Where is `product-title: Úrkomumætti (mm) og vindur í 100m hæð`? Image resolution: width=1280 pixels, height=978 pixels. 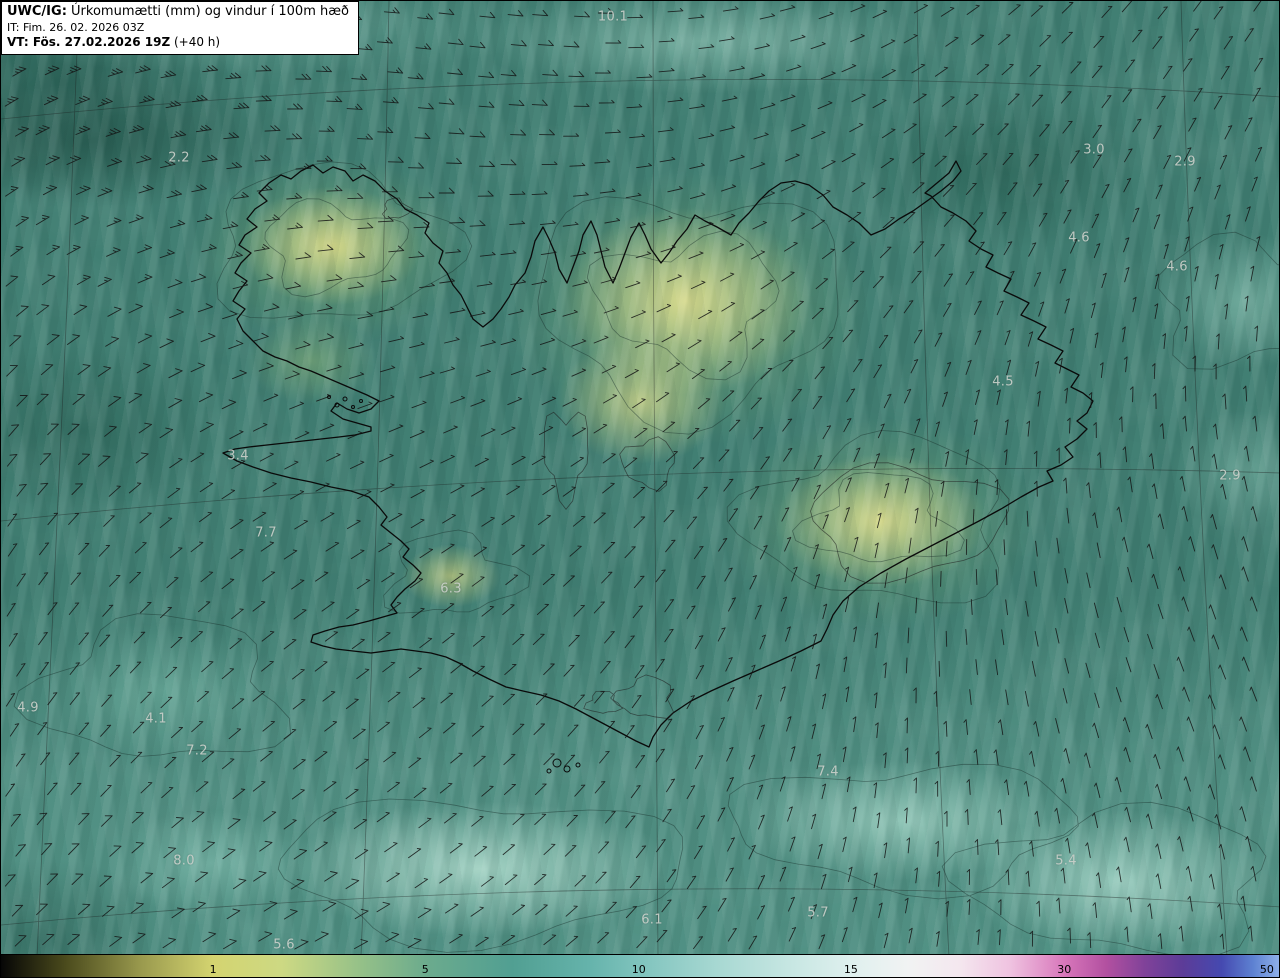 product-title: Úrkomumætti (mm) og vindur í 100m hæð is located at coordinates (210, 11).